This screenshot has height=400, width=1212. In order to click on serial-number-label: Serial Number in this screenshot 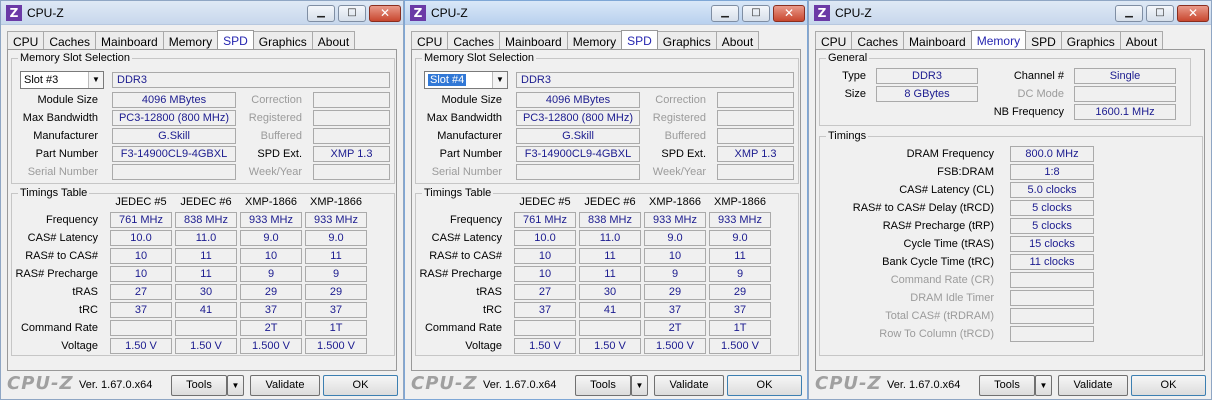, I will do `click(62, 172)`.